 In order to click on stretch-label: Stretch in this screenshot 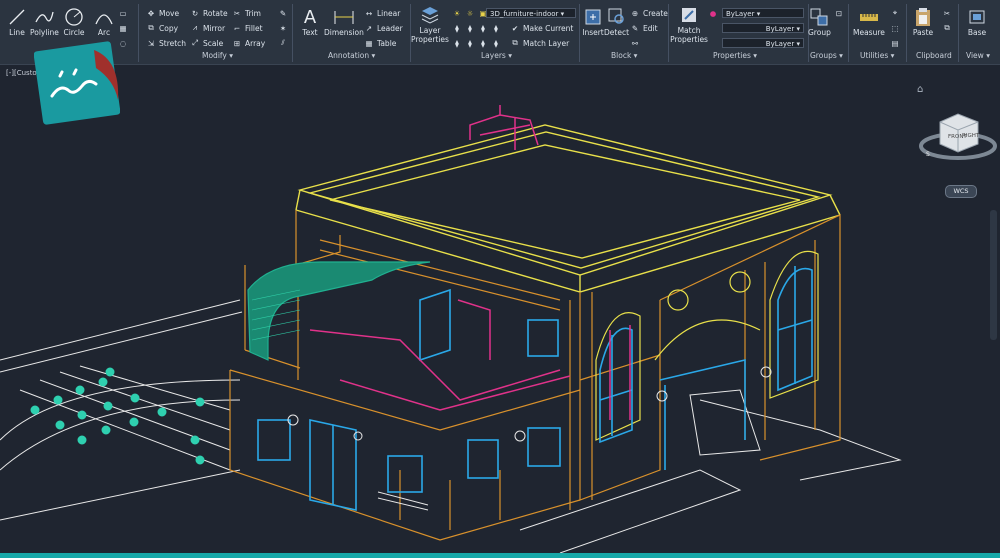, I will do `click(173, 43)`.